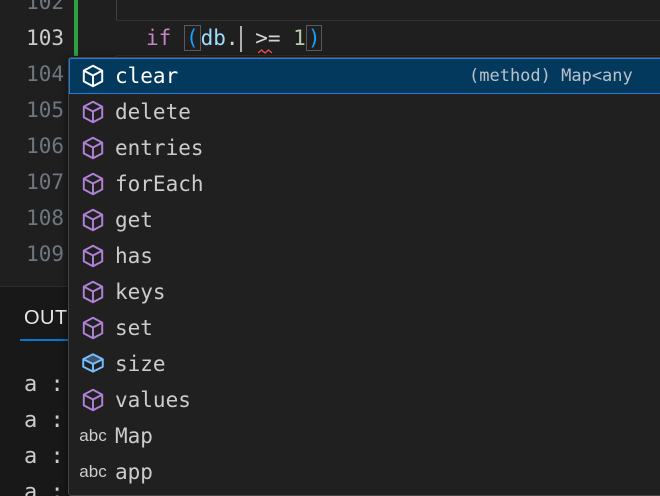 This screenshot has height=496, width=660. What do you see at coordinates (364, 76) in the screenshot?
I see `suggestion-item-clear: clear (method) Map<any` at bounding box center [364, 76].